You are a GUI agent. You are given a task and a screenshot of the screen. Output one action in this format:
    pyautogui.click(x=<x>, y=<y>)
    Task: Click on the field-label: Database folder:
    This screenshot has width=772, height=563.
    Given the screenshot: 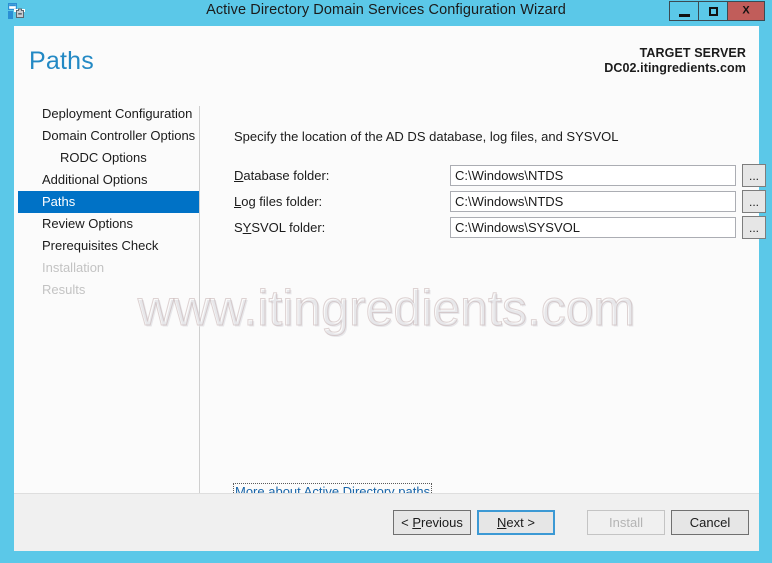 What is the action you would take?
    pyautogui.click(x=282, y=175)
    